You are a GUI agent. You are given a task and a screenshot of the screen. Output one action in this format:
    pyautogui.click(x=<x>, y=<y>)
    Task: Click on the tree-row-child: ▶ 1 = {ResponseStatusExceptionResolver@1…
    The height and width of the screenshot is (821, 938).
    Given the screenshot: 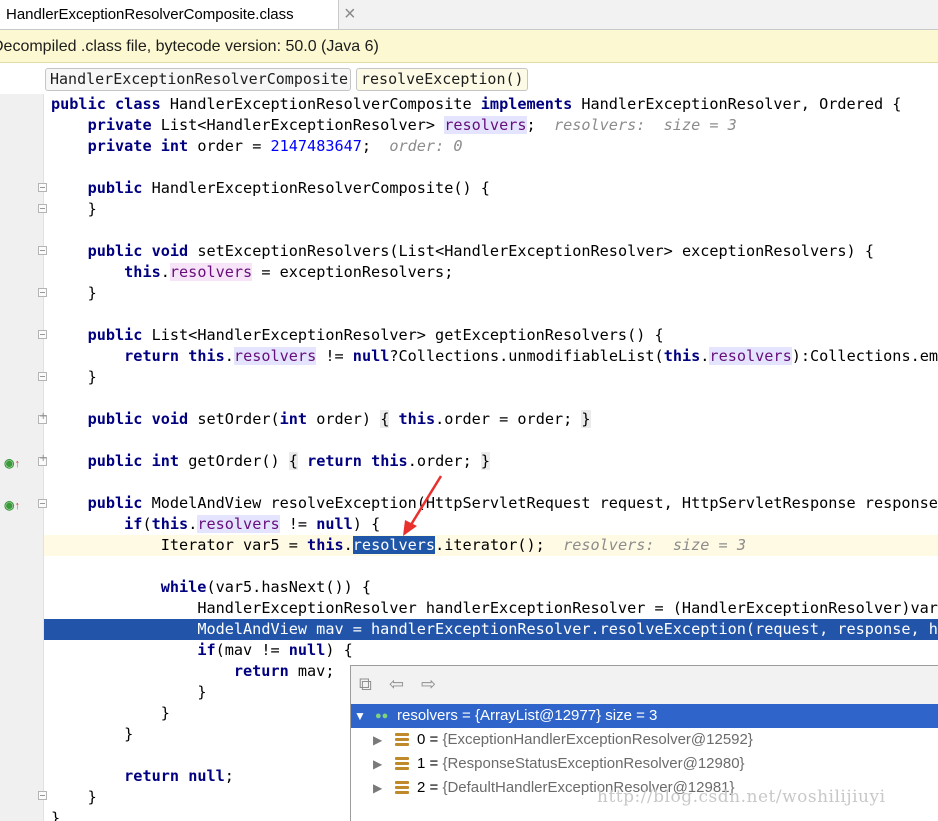 What is the action you would take?
    pyautogui.click(x=644, y=764)
    